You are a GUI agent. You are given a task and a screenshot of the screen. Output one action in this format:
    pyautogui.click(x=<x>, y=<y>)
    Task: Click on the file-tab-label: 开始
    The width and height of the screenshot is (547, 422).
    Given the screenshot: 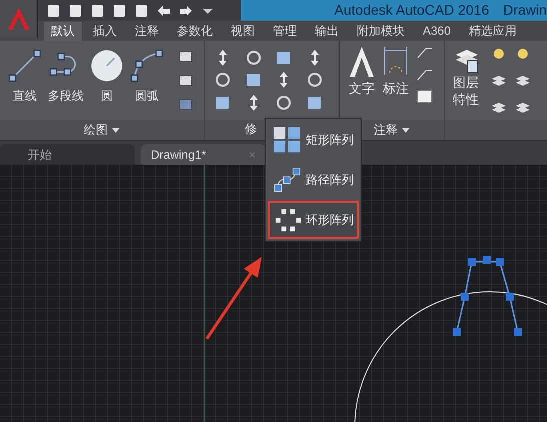 What is the action you would take?
    pyautogui.click(x=40, y=155)
    